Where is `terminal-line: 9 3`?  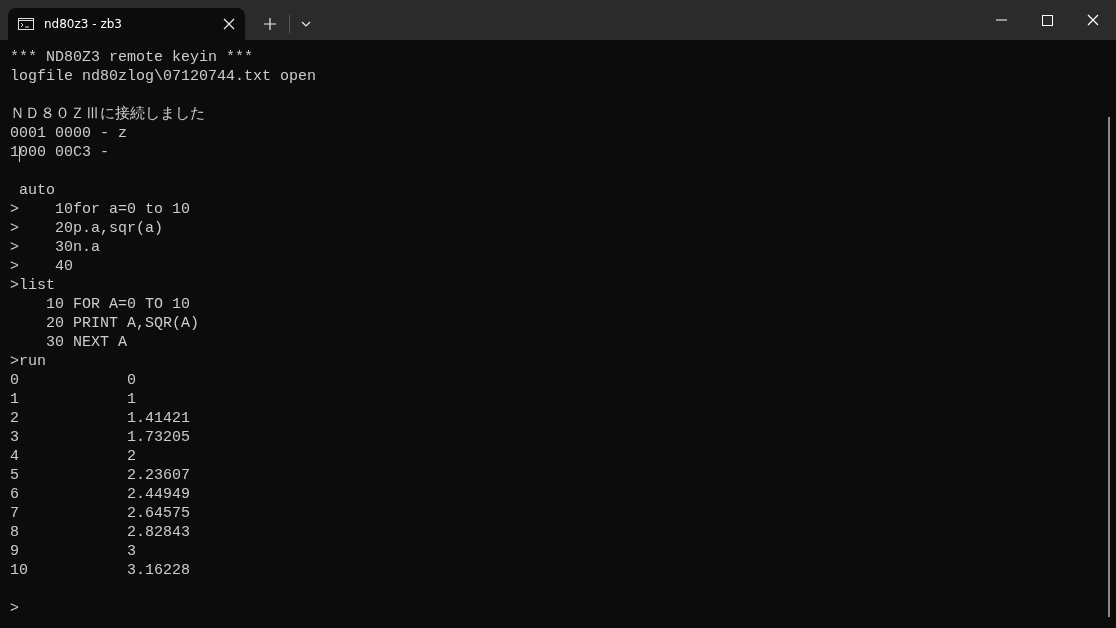
terminal-line: 9 3 is located at coordinates (73, 551).